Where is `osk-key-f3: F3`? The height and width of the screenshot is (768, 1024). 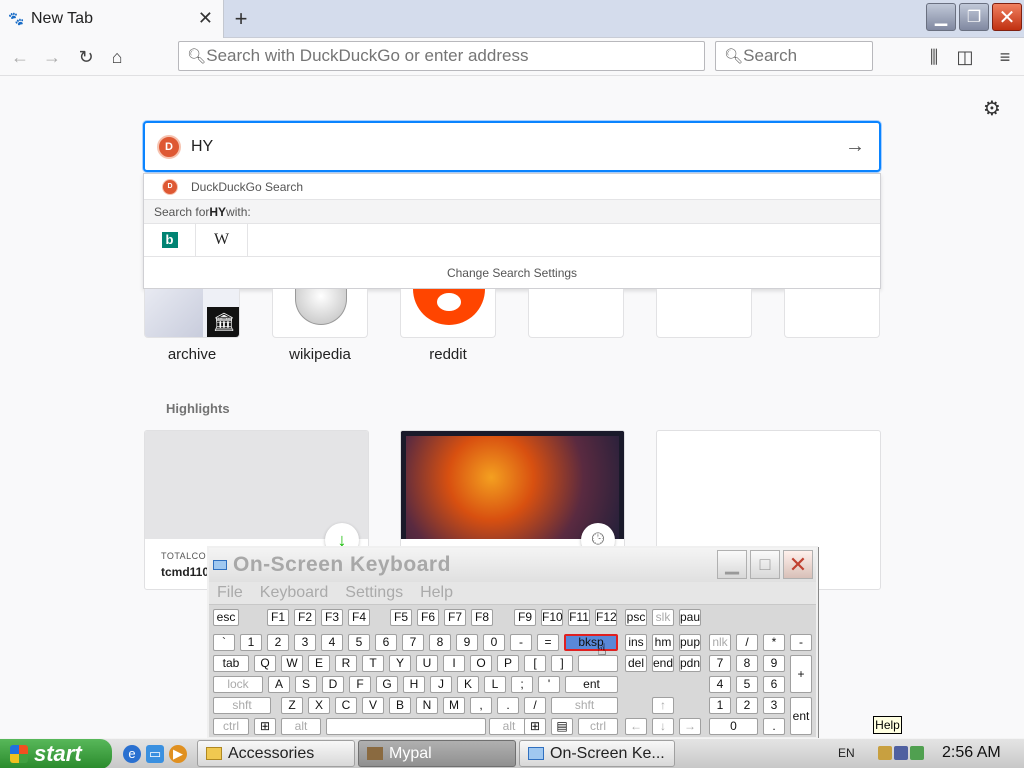
osk-key-f3: F3 is located at coordinates (332, 617).